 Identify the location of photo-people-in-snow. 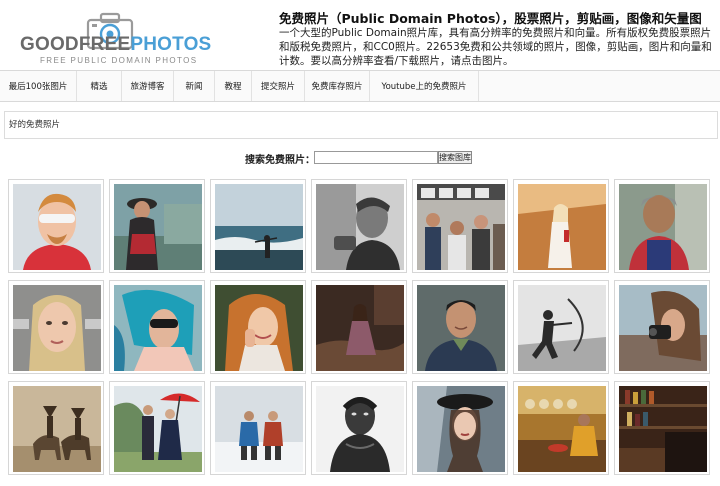
(259, 429).